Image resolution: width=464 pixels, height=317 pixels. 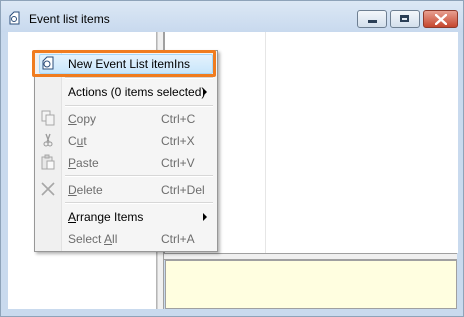 What do you see at coordinates (265, 142) in the screenshot?
I see `column-divider` at bounding box center [265, 142].